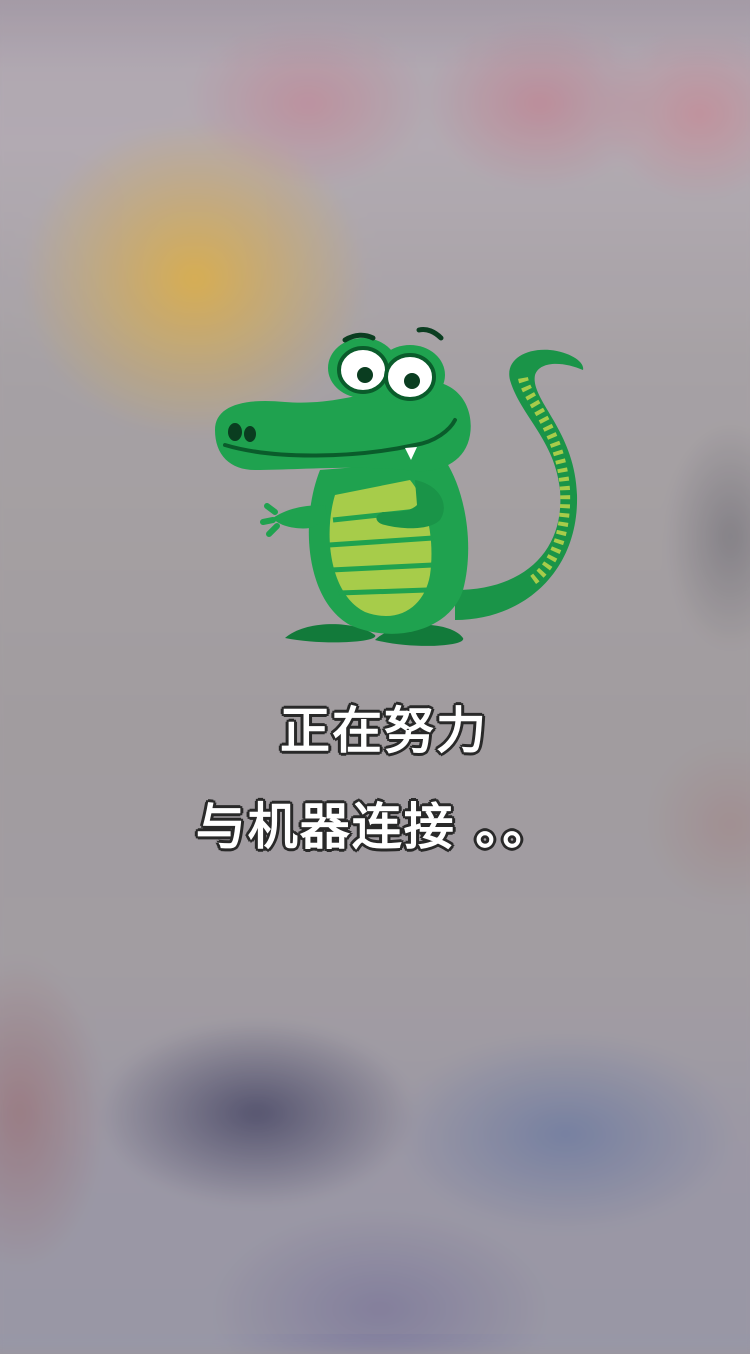 The image size is (750, 1354). Describe the element at coordinates (399, 486) in the screenshot. I see `crocodile-mascot-icon` at that location.